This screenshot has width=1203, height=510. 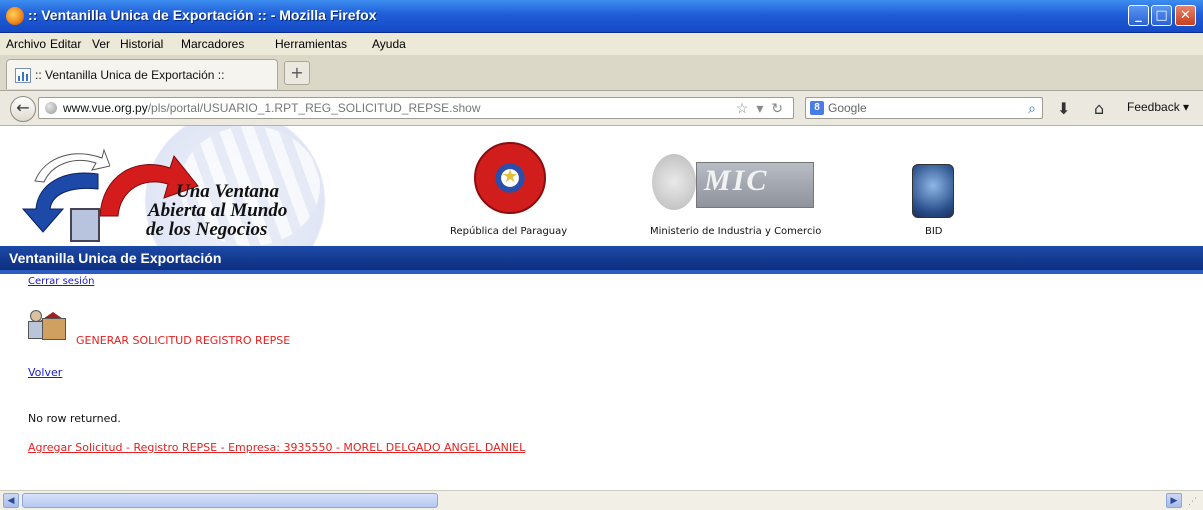 What do you see at coordinates (115, 258) in the screenshot?
I see `site-header-title: Ventanilla Unica de Exportación` at bounding box center [115, 258].